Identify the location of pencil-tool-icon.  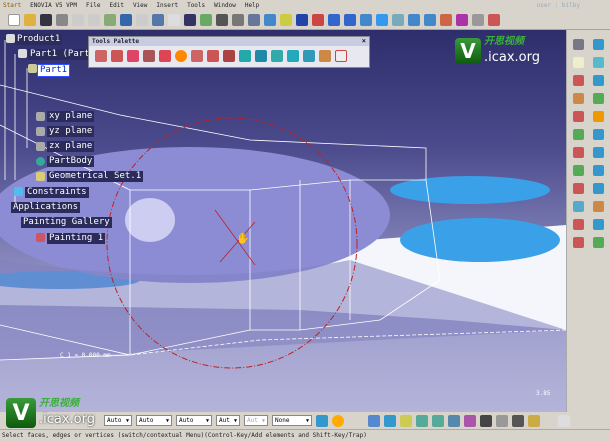
(325, 56).